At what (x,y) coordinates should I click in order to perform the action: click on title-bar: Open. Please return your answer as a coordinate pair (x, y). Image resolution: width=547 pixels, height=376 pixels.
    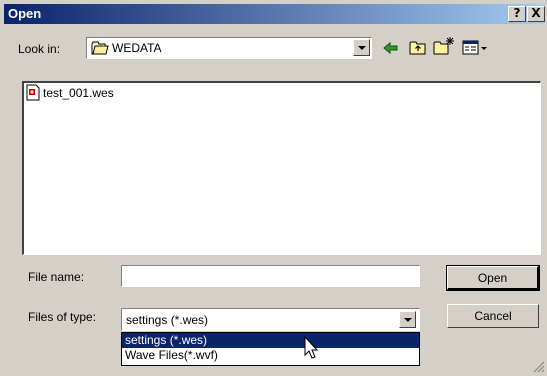
    Looking at the image, I should click on (274, 14).